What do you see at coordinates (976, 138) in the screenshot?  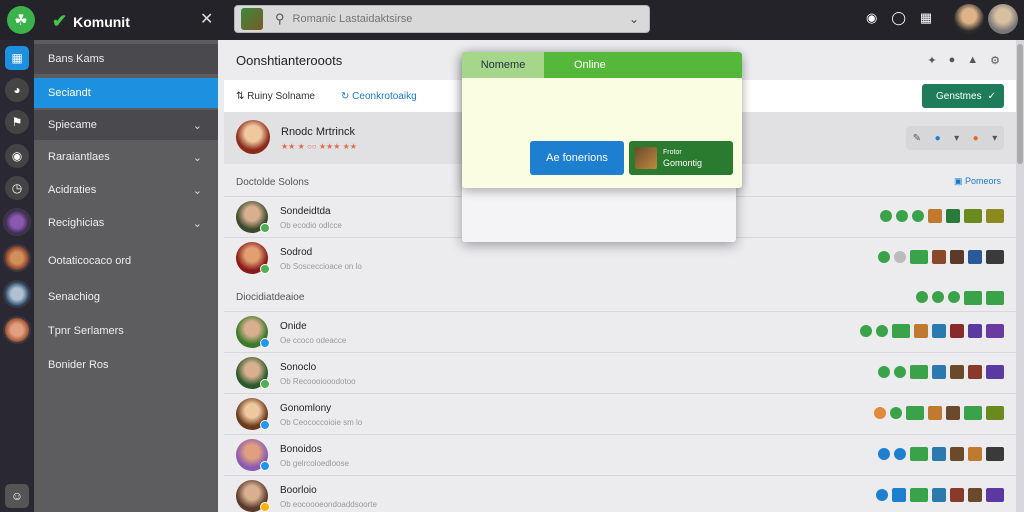 I see `record-icon: ●` at bounding box center [976, 138].